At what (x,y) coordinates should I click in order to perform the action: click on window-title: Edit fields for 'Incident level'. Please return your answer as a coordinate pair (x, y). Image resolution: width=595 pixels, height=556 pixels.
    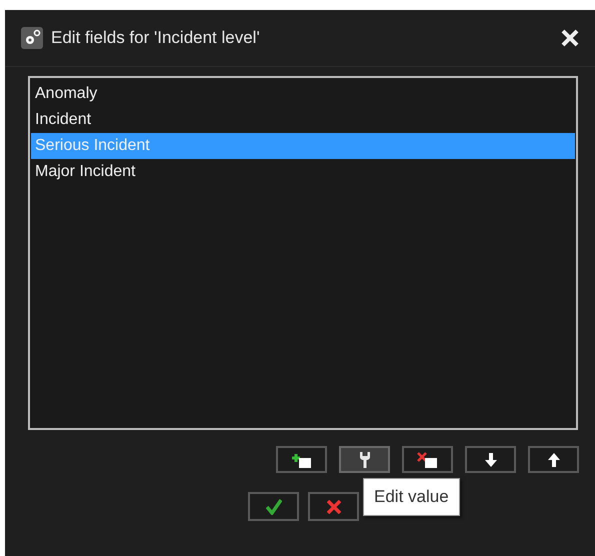
    Looking at the image, I should click on (156, 38).